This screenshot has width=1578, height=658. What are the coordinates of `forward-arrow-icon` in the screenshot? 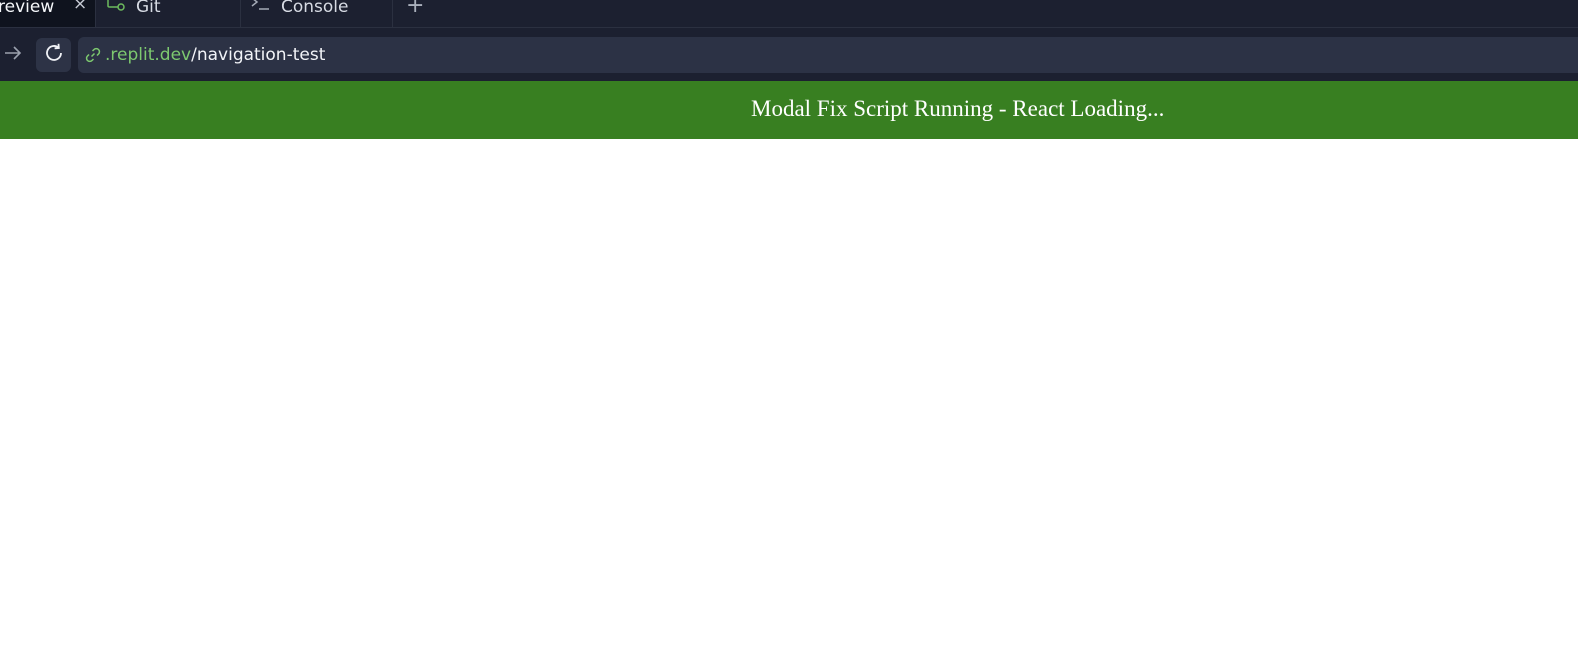 It's located at (13, 53).